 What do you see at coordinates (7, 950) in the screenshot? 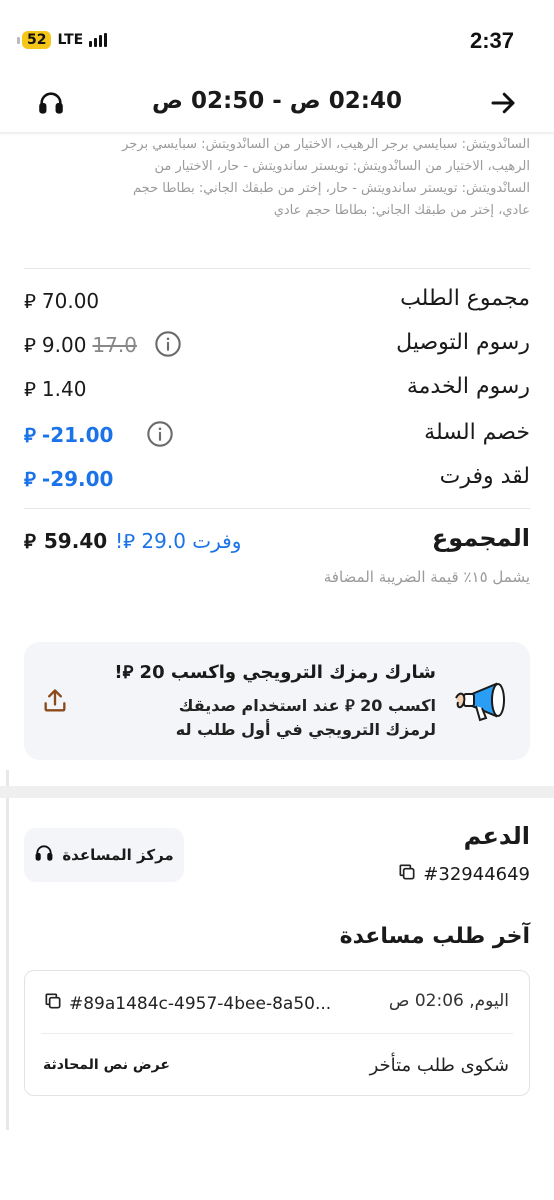
I see `edge-rule` at bounding box center [7, 950].